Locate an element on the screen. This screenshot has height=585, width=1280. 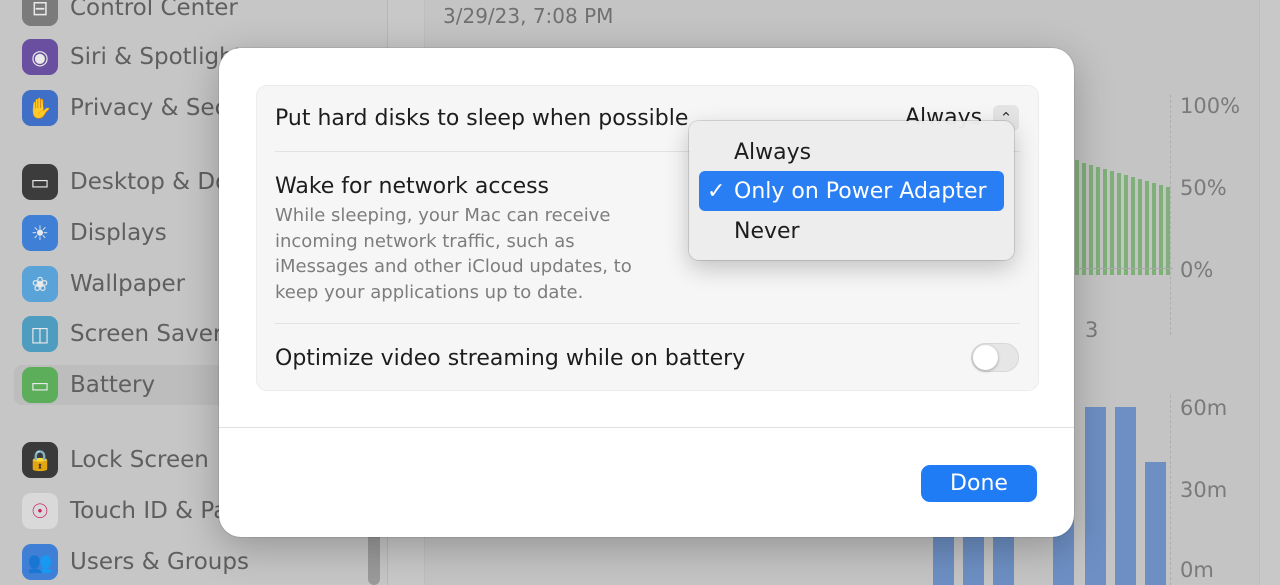
battery-level-chart is located at coordinates (1125, 207).